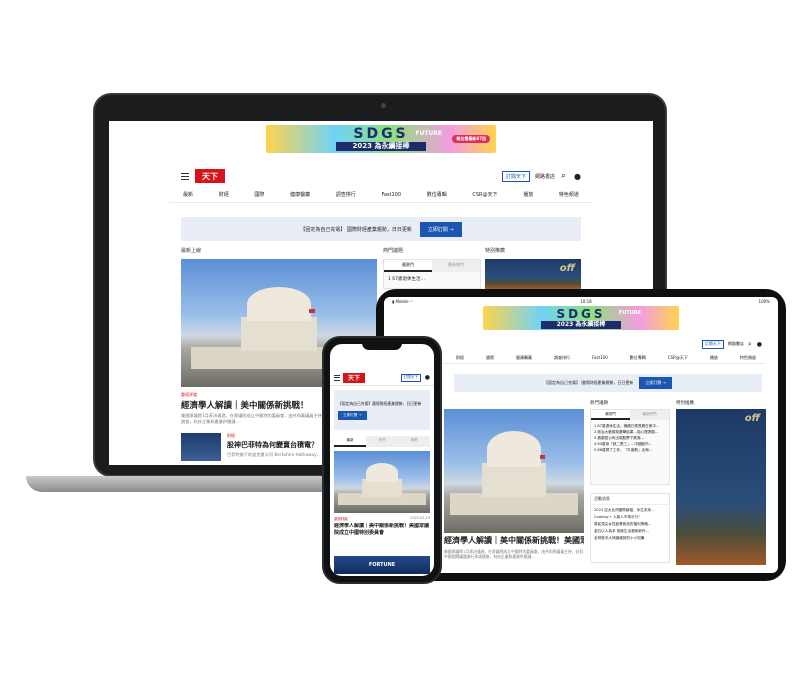 The width and height of the screenshot is (800, 675). Describe the element at coordinates (569, 194) in the screenshot. I see `nav-item-channels: 特色頻道` at that location.